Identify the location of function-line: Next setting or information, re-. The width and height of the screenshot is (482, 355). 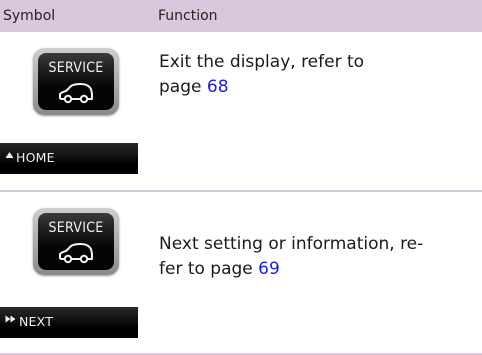
(291, 244).